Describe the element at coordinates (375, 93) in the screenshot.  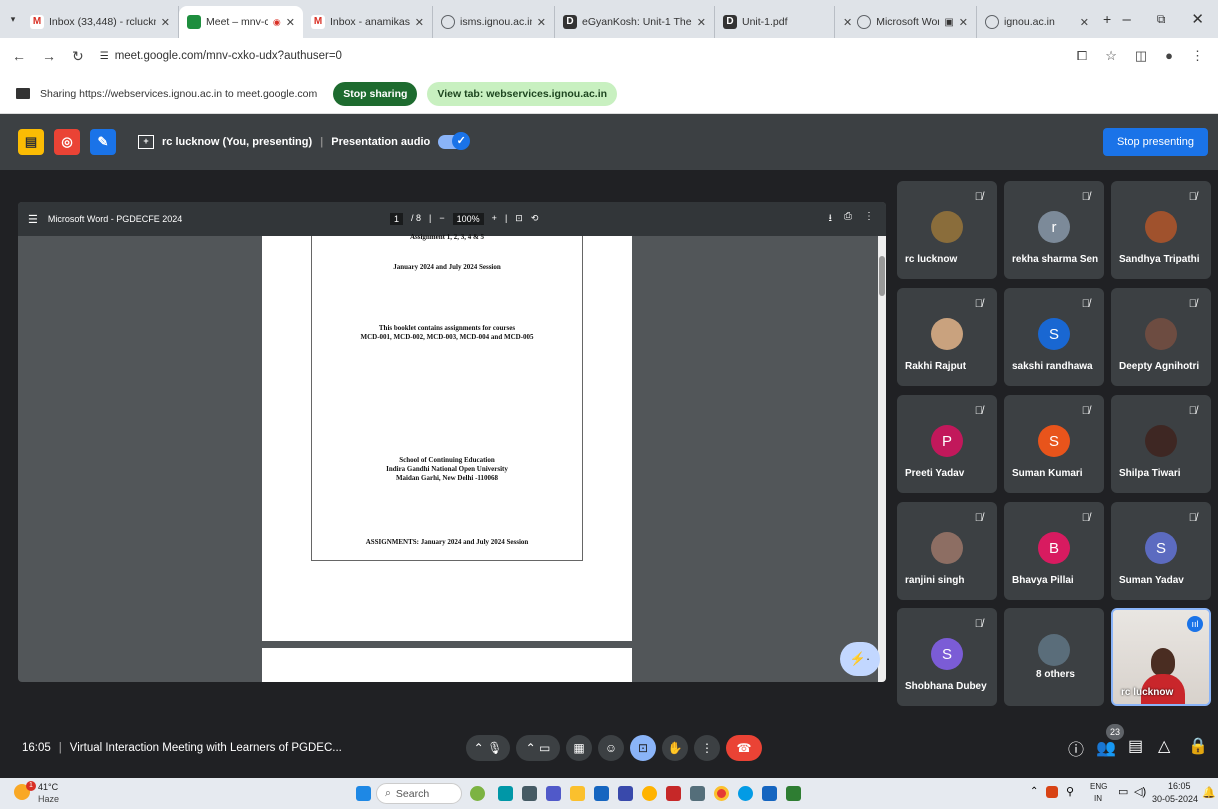
I see `stop-sharing-button: Stop sharing` at that location.